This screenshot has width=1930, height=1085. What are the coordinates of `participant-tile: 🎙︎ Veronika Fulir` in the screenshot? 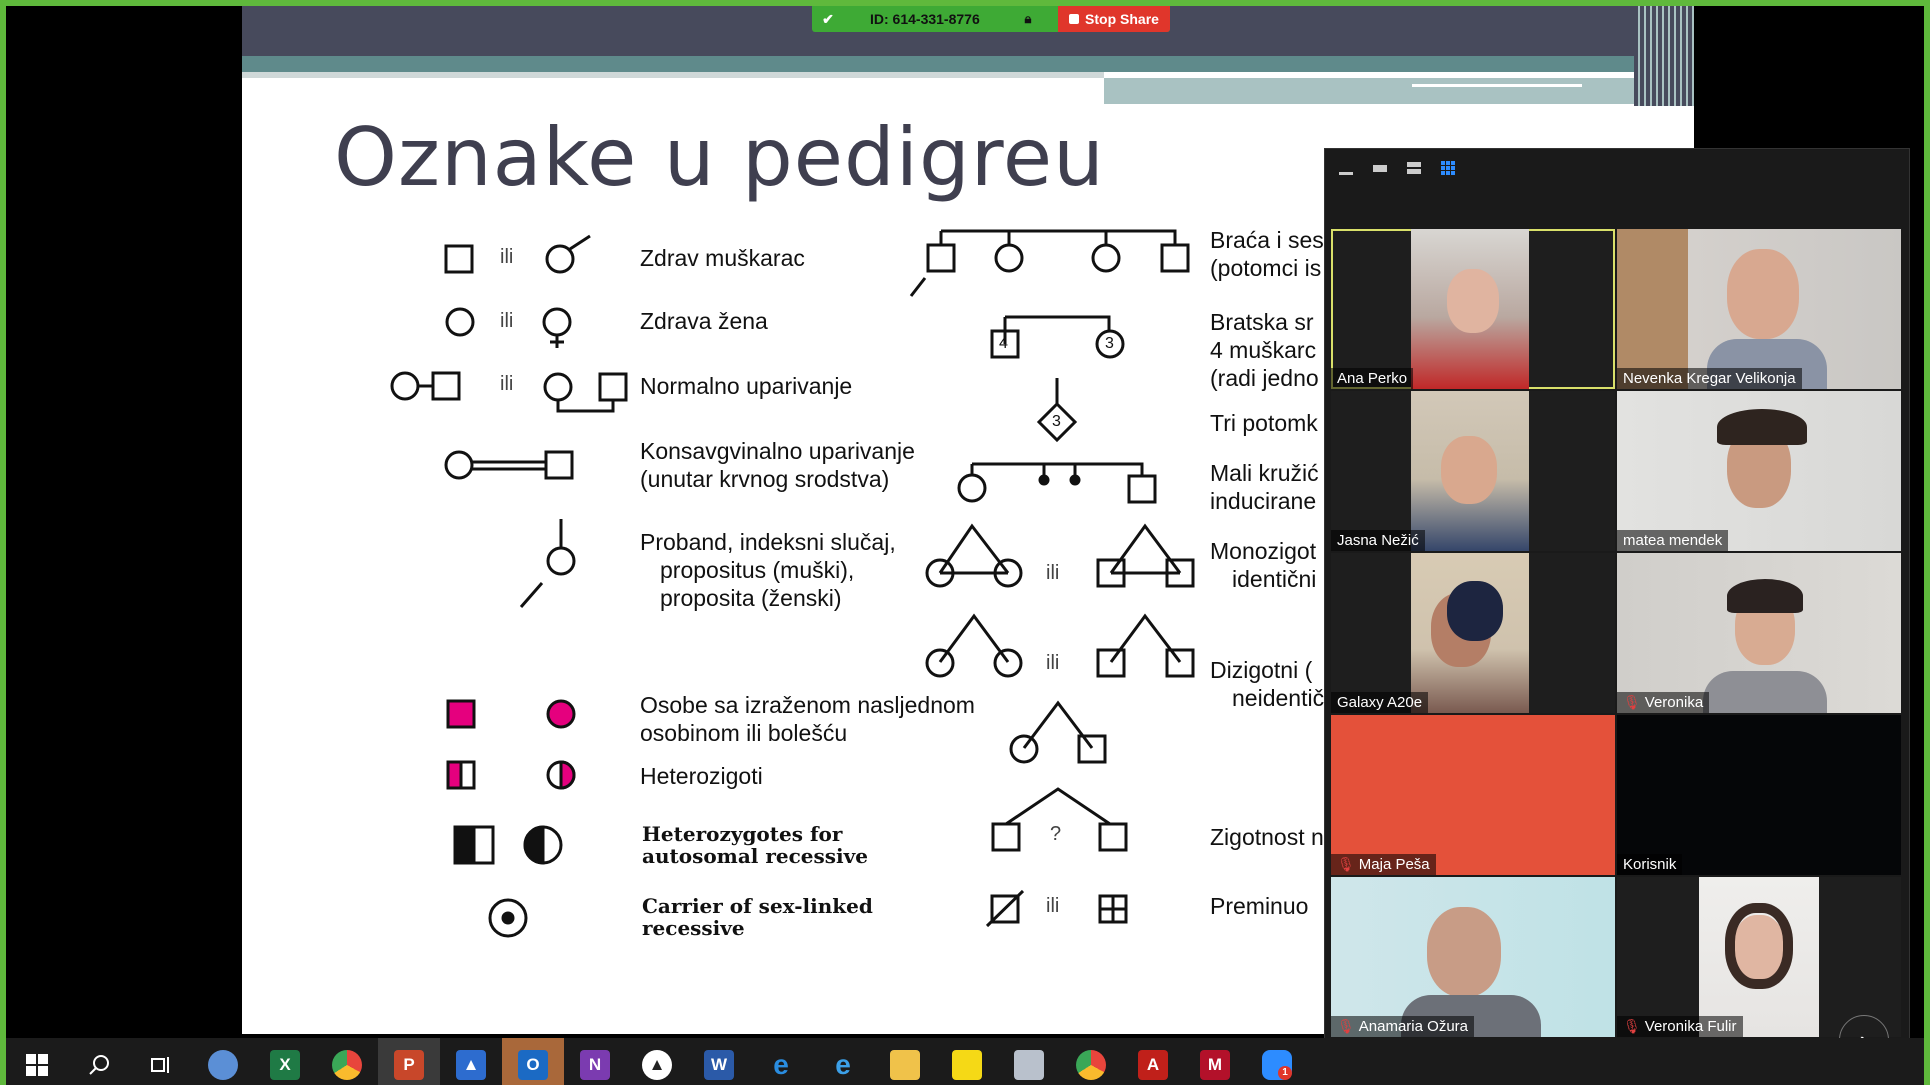 It's located at (1759, 957).